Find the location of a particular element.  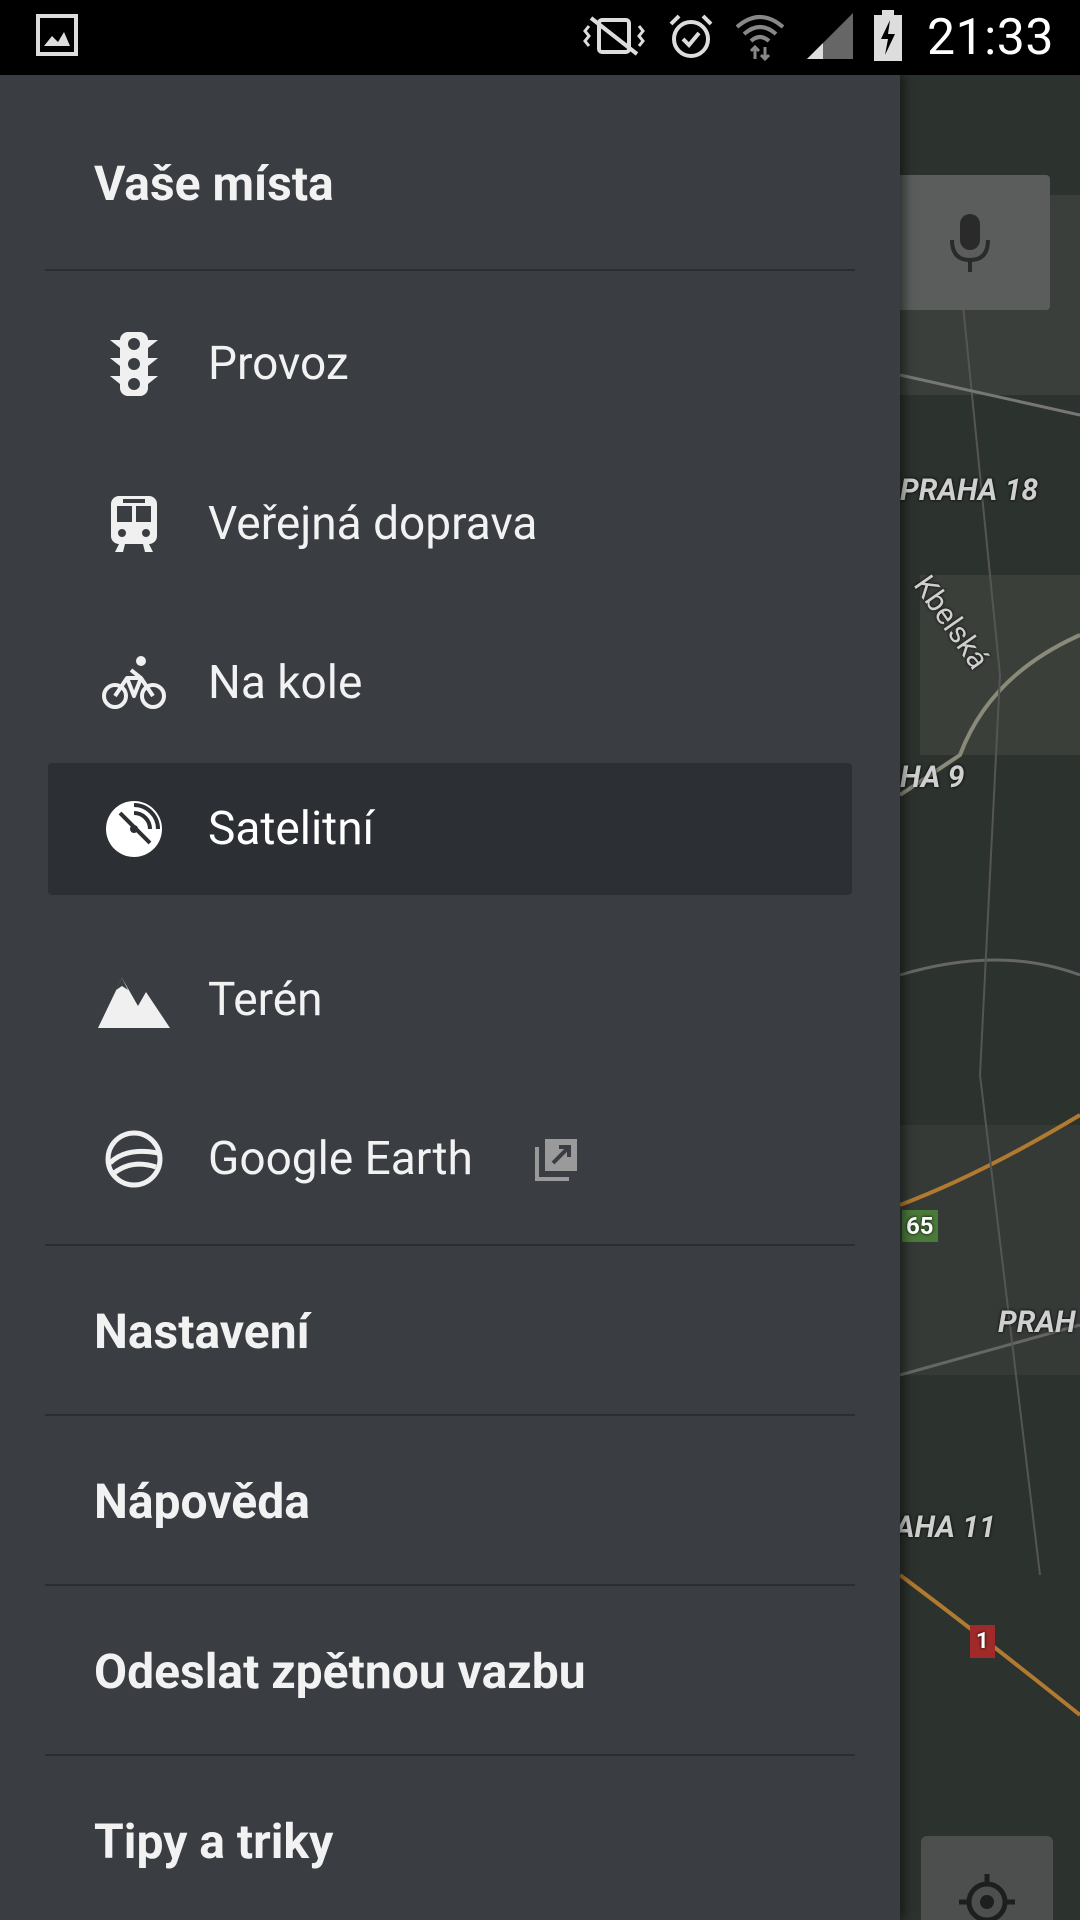

status-time: 21:33 is located at coordinates (990, 38).